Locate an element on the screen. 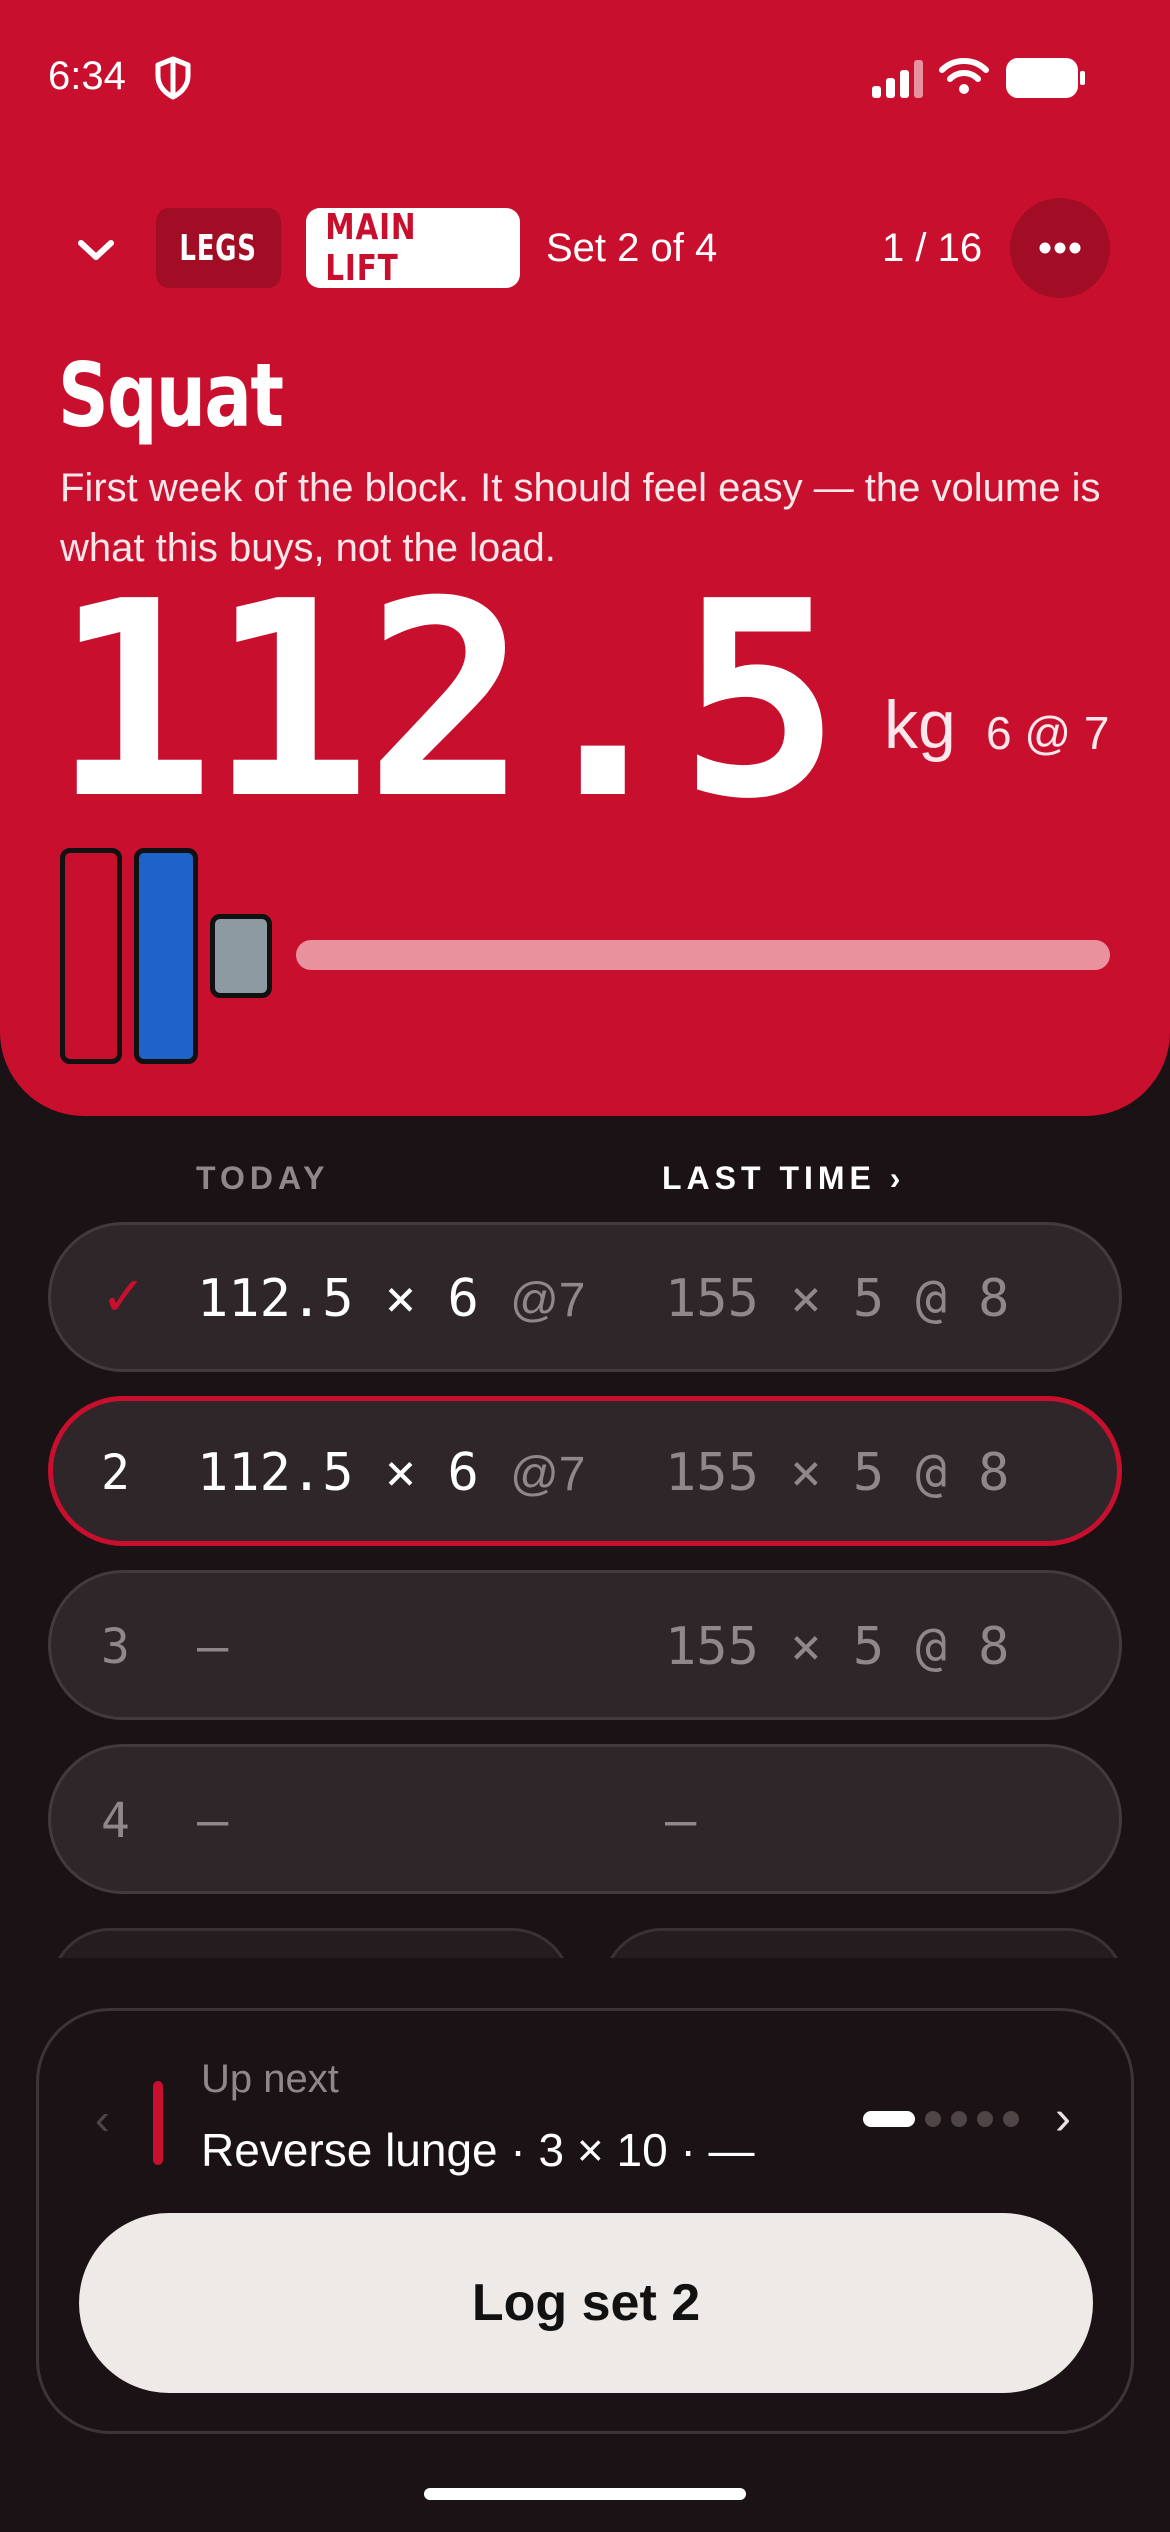 This screenshot has height=2532, width=1170. set-last-time: — is located at coordinates (681, 1821).